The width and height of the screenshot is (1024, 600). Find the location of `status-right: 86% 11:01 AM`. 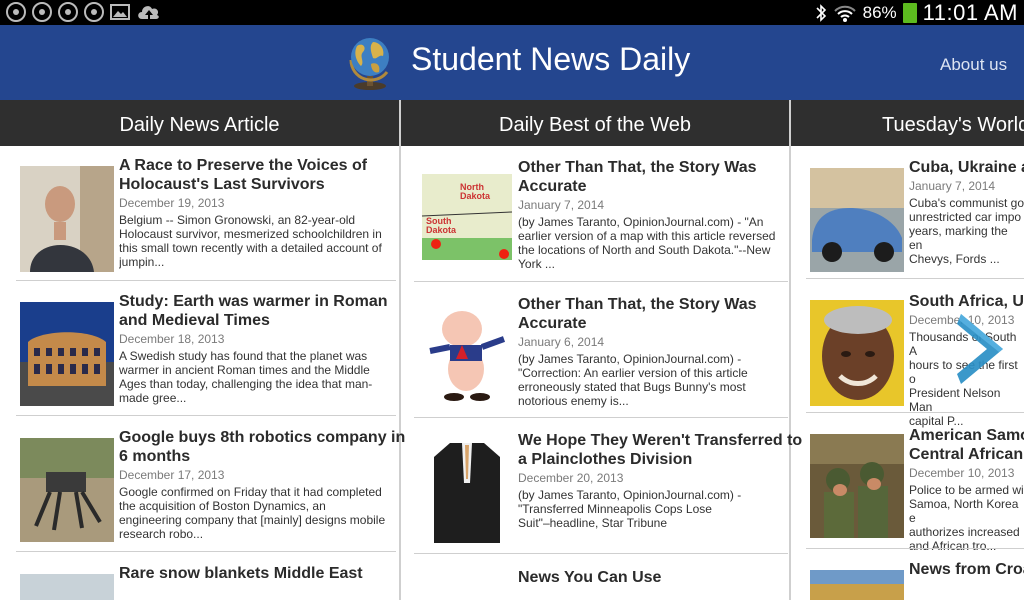

status-right: 86% 11:01 AM is located at coordinates (916, 12).